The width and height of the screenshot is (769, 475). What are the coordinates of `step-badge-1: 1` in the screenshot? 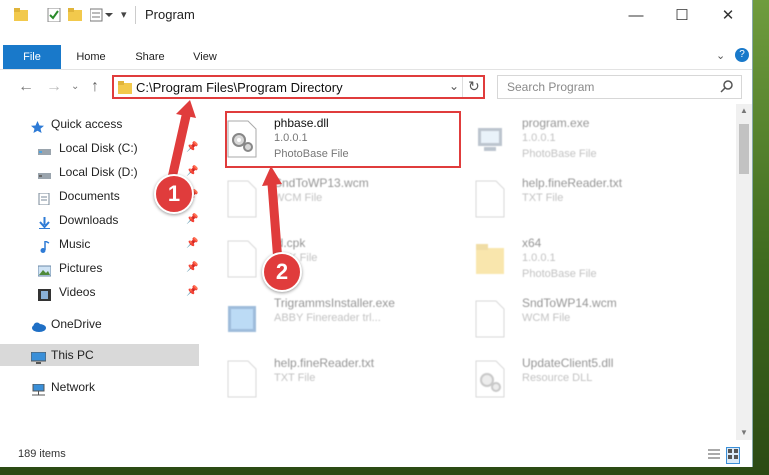 It's located at (174, 194).